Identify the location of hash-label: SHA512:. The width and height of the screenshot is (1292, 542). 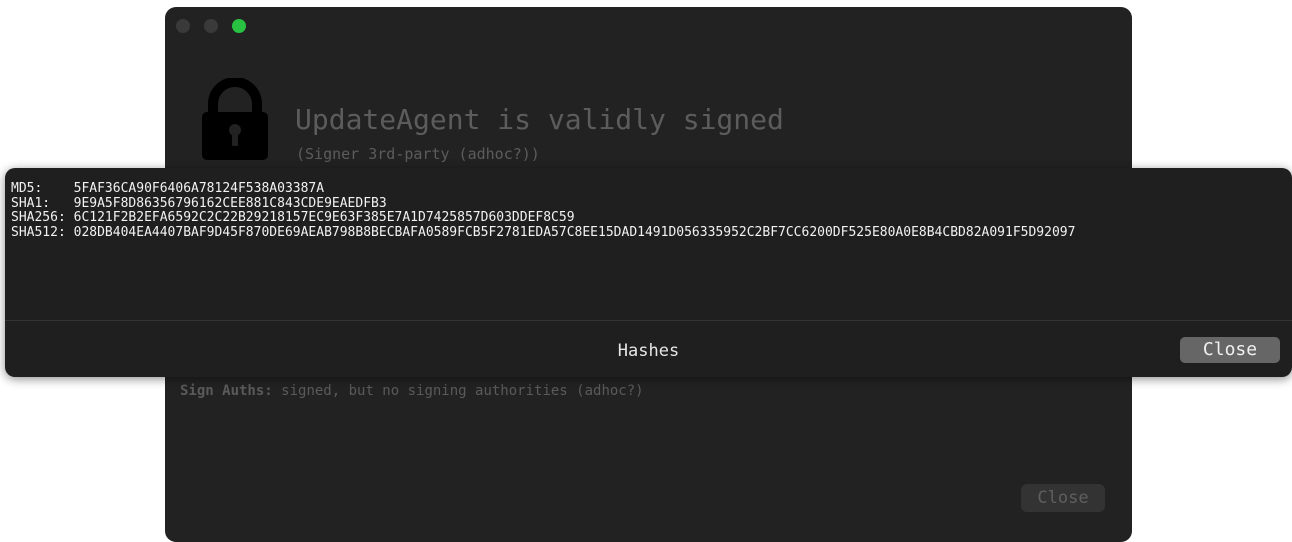
(38, 232).